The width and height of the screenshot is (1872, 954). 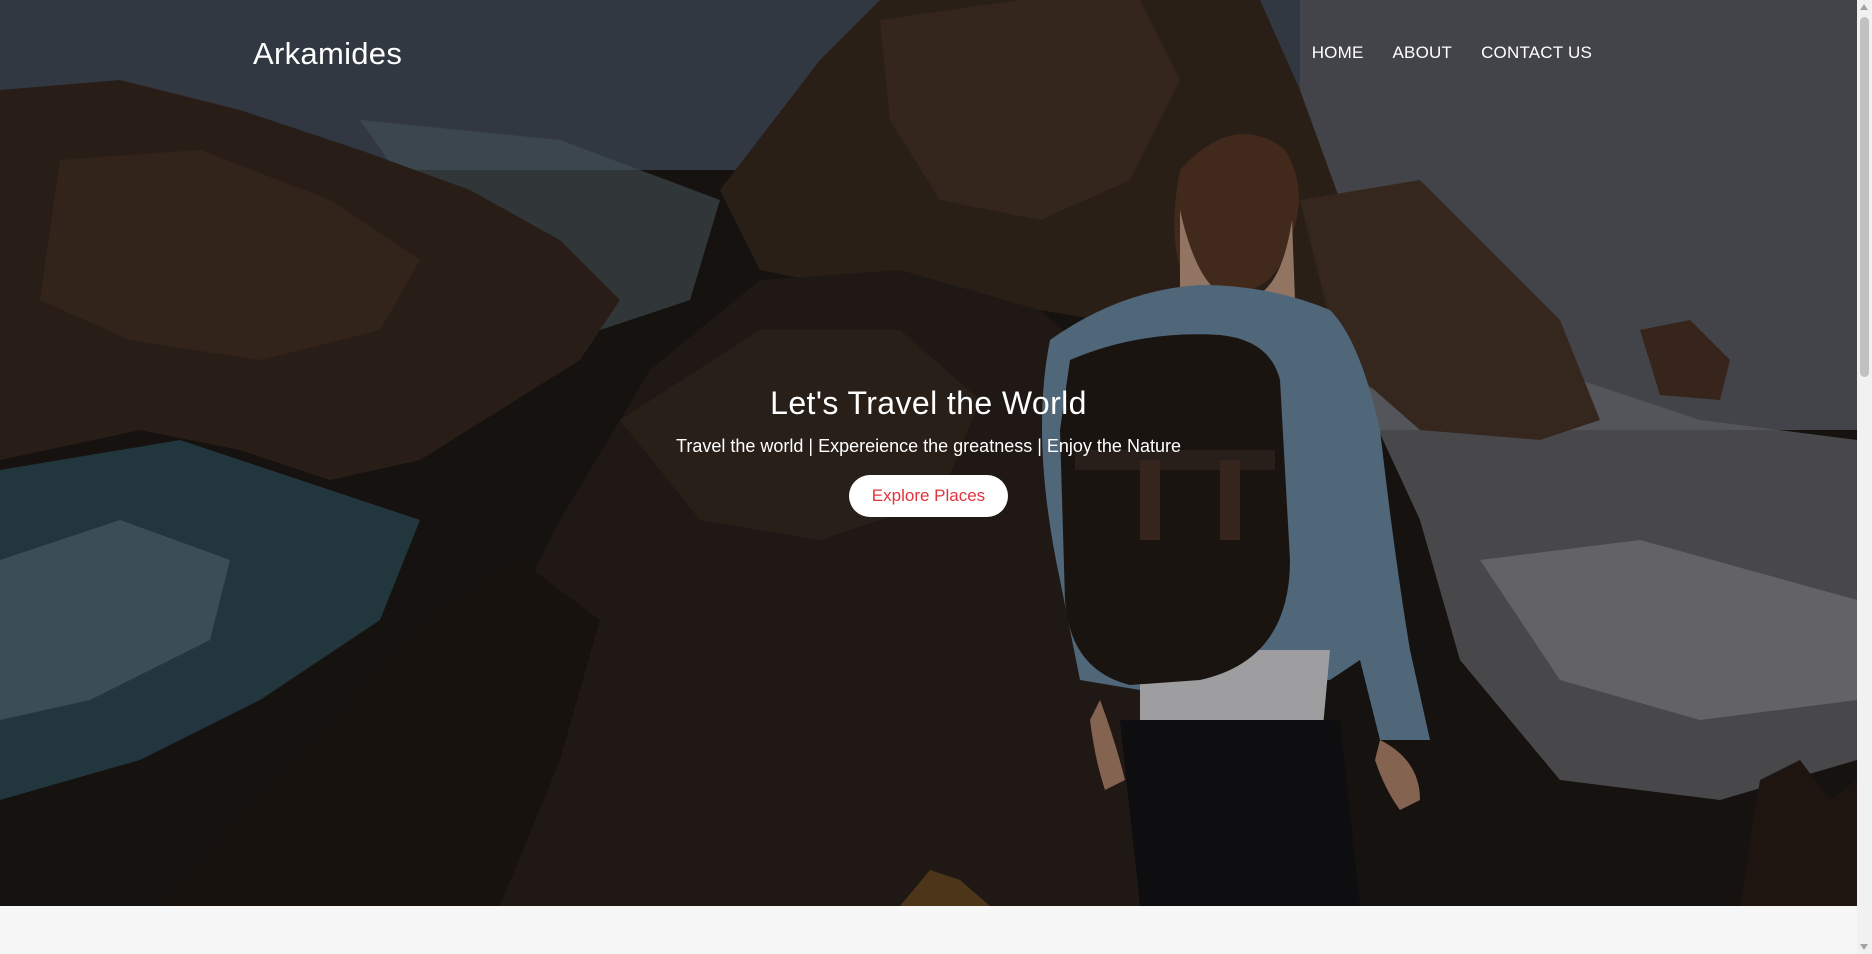 What do you see at coordinates (928, 930) in the screenshot?
I see `next-section` at bounding box center [928, 930].